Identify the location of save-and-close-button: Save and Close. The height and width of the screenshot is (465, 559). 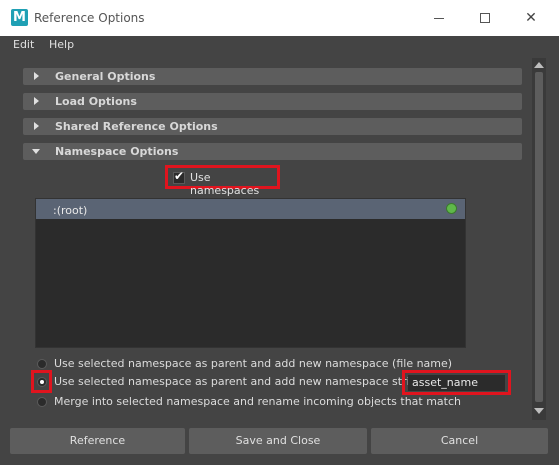
(278, 441).